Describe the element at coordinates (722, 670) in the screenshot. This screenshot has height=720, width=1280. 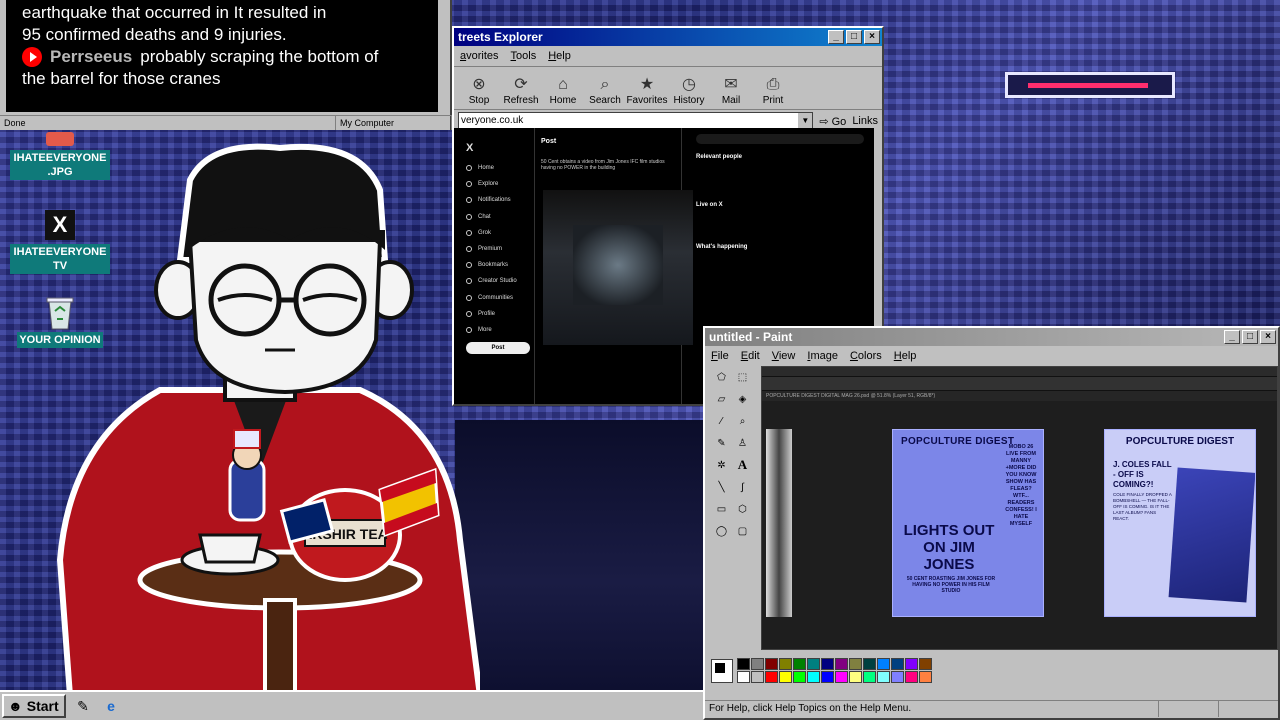
I see `current-colors` at that location.